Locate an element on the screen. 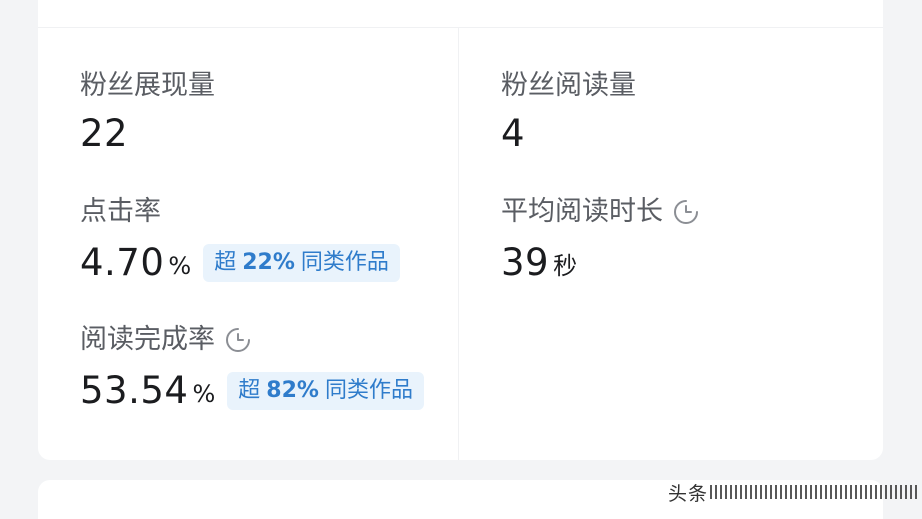 The width and height of the screenshot is (922, 519). metric-label: 粉丝阅读量 is located at coordinates (568, 85).